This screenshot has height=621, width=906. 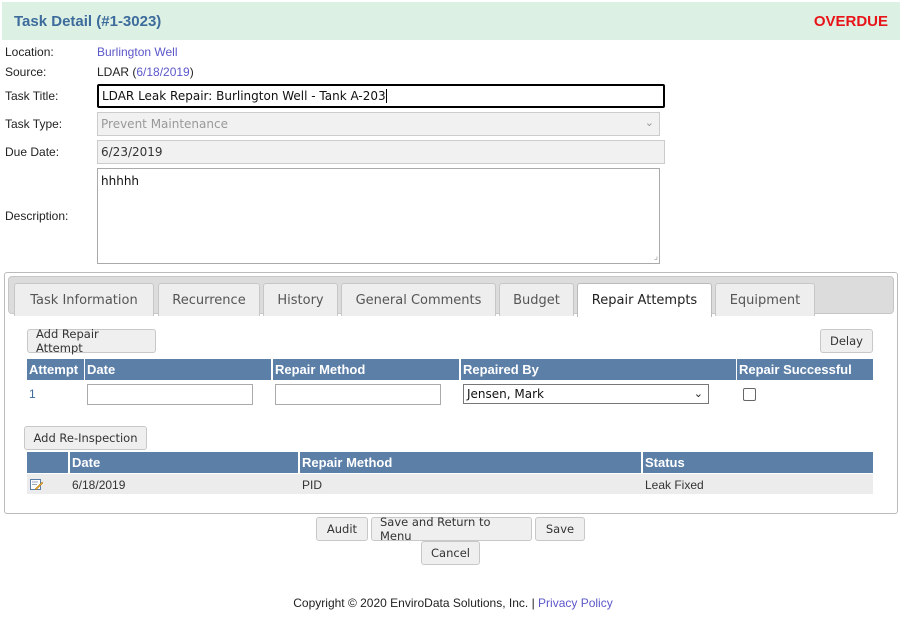 I want to click on description-value: hhhhh, so click(x=120, y=181).